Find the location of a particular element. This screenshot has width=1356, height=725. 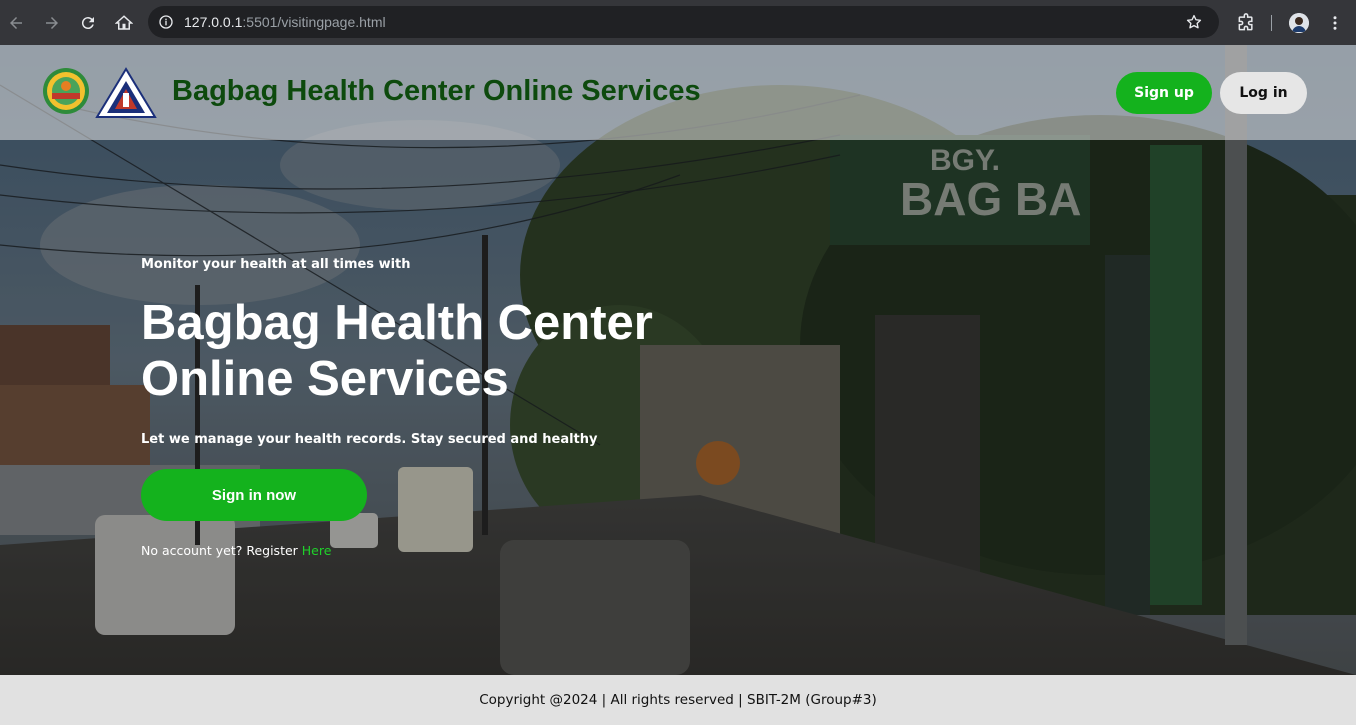

reload-icon is located at coordinates (87, 22).